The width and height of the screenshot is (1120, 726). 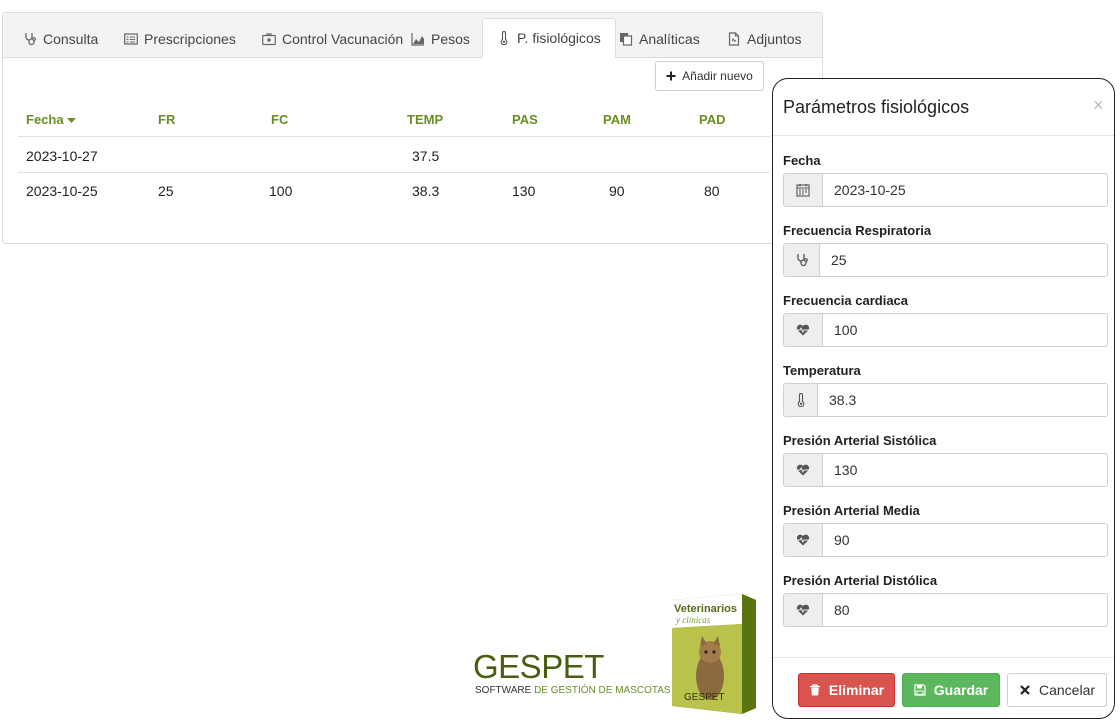 I want to click on presion-distolica-input, so click(x=965, y=610).